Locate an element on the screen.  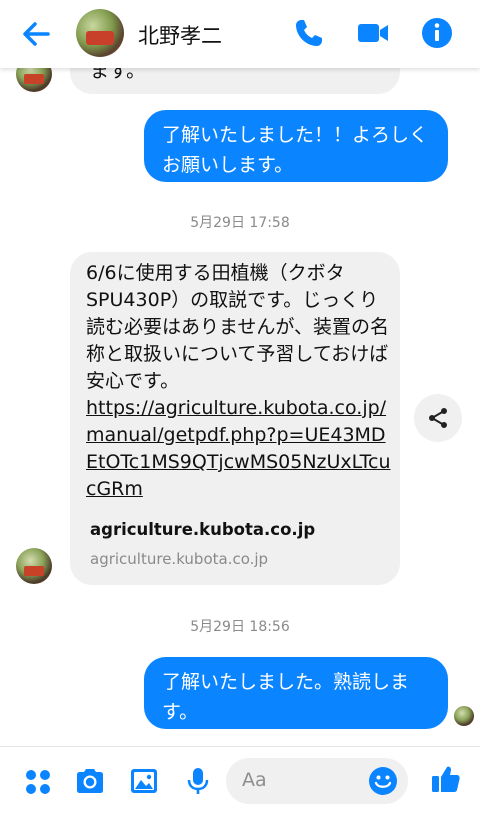
info-icon is located at coordinates (437, 33).